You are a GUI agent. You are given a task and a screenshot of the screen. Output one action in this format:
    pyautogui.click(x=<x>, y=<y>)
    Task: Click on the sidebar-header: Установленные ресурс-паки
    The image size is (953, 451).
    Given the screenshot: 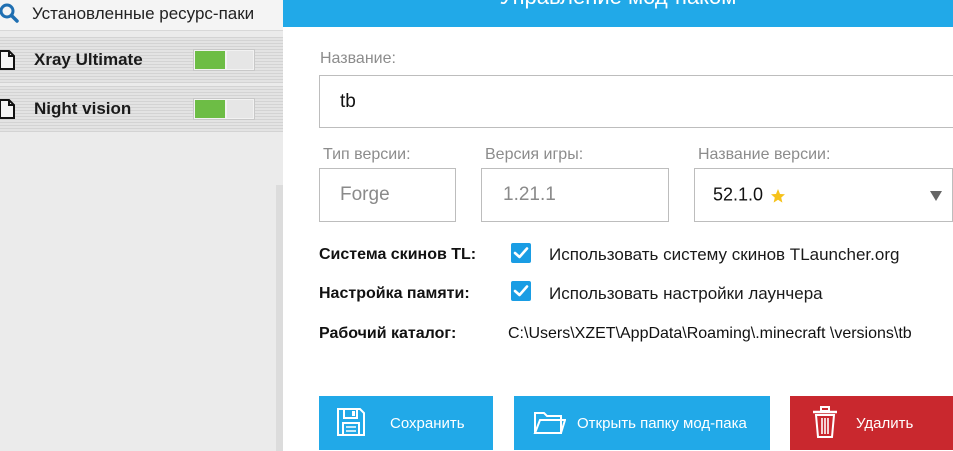 What is the action you would take?
    pyautogui.click(x=141, y=15)
    